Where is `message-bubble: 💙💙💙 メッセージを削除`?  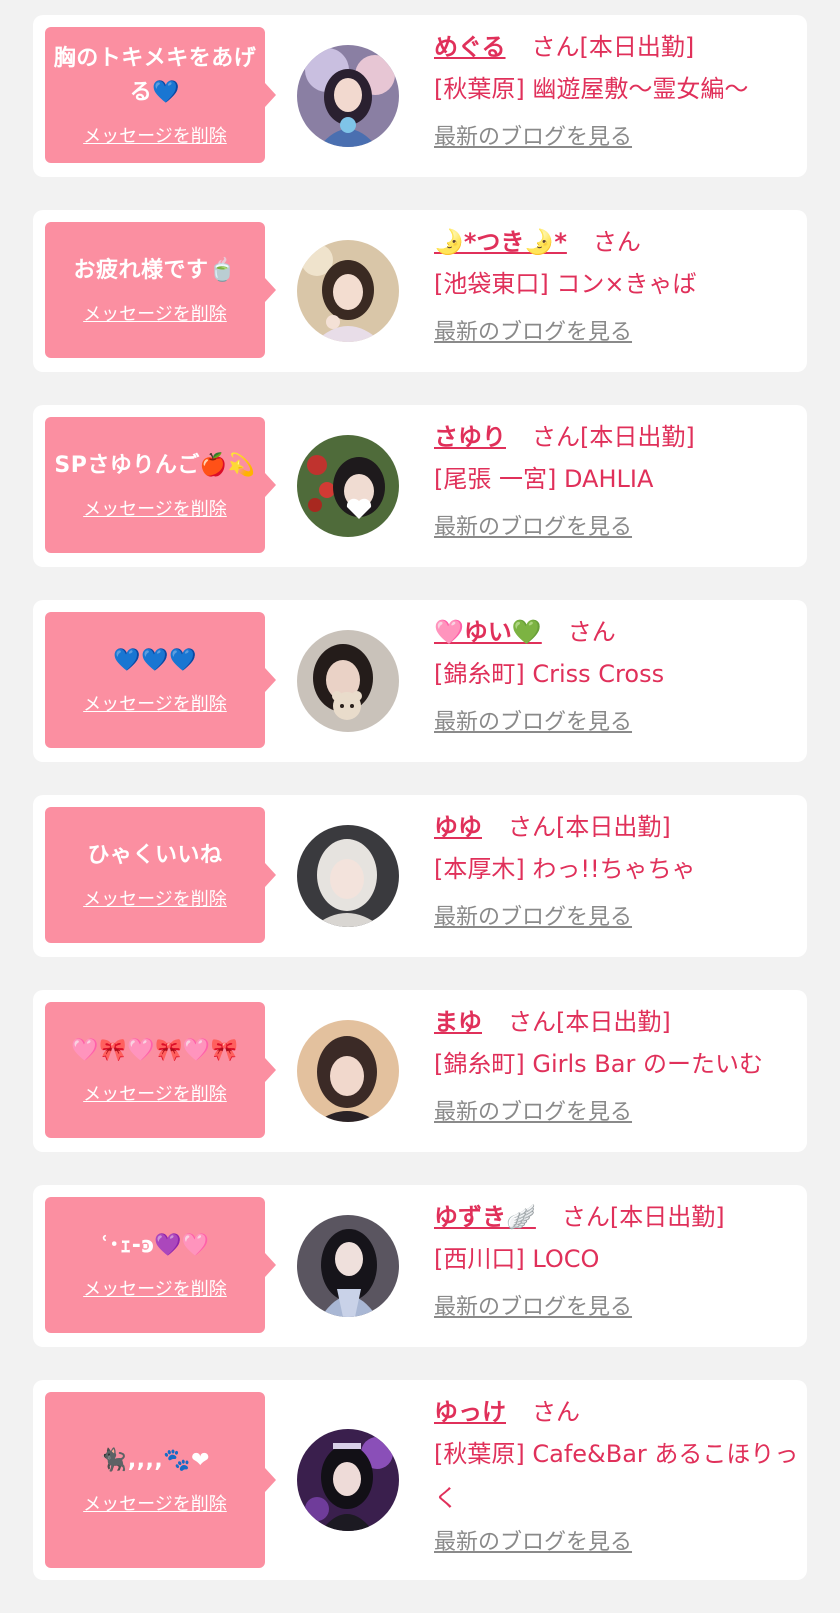
message-bubble: 💙💙💙 メッセージを削除 is located at coordinates (160, 680).